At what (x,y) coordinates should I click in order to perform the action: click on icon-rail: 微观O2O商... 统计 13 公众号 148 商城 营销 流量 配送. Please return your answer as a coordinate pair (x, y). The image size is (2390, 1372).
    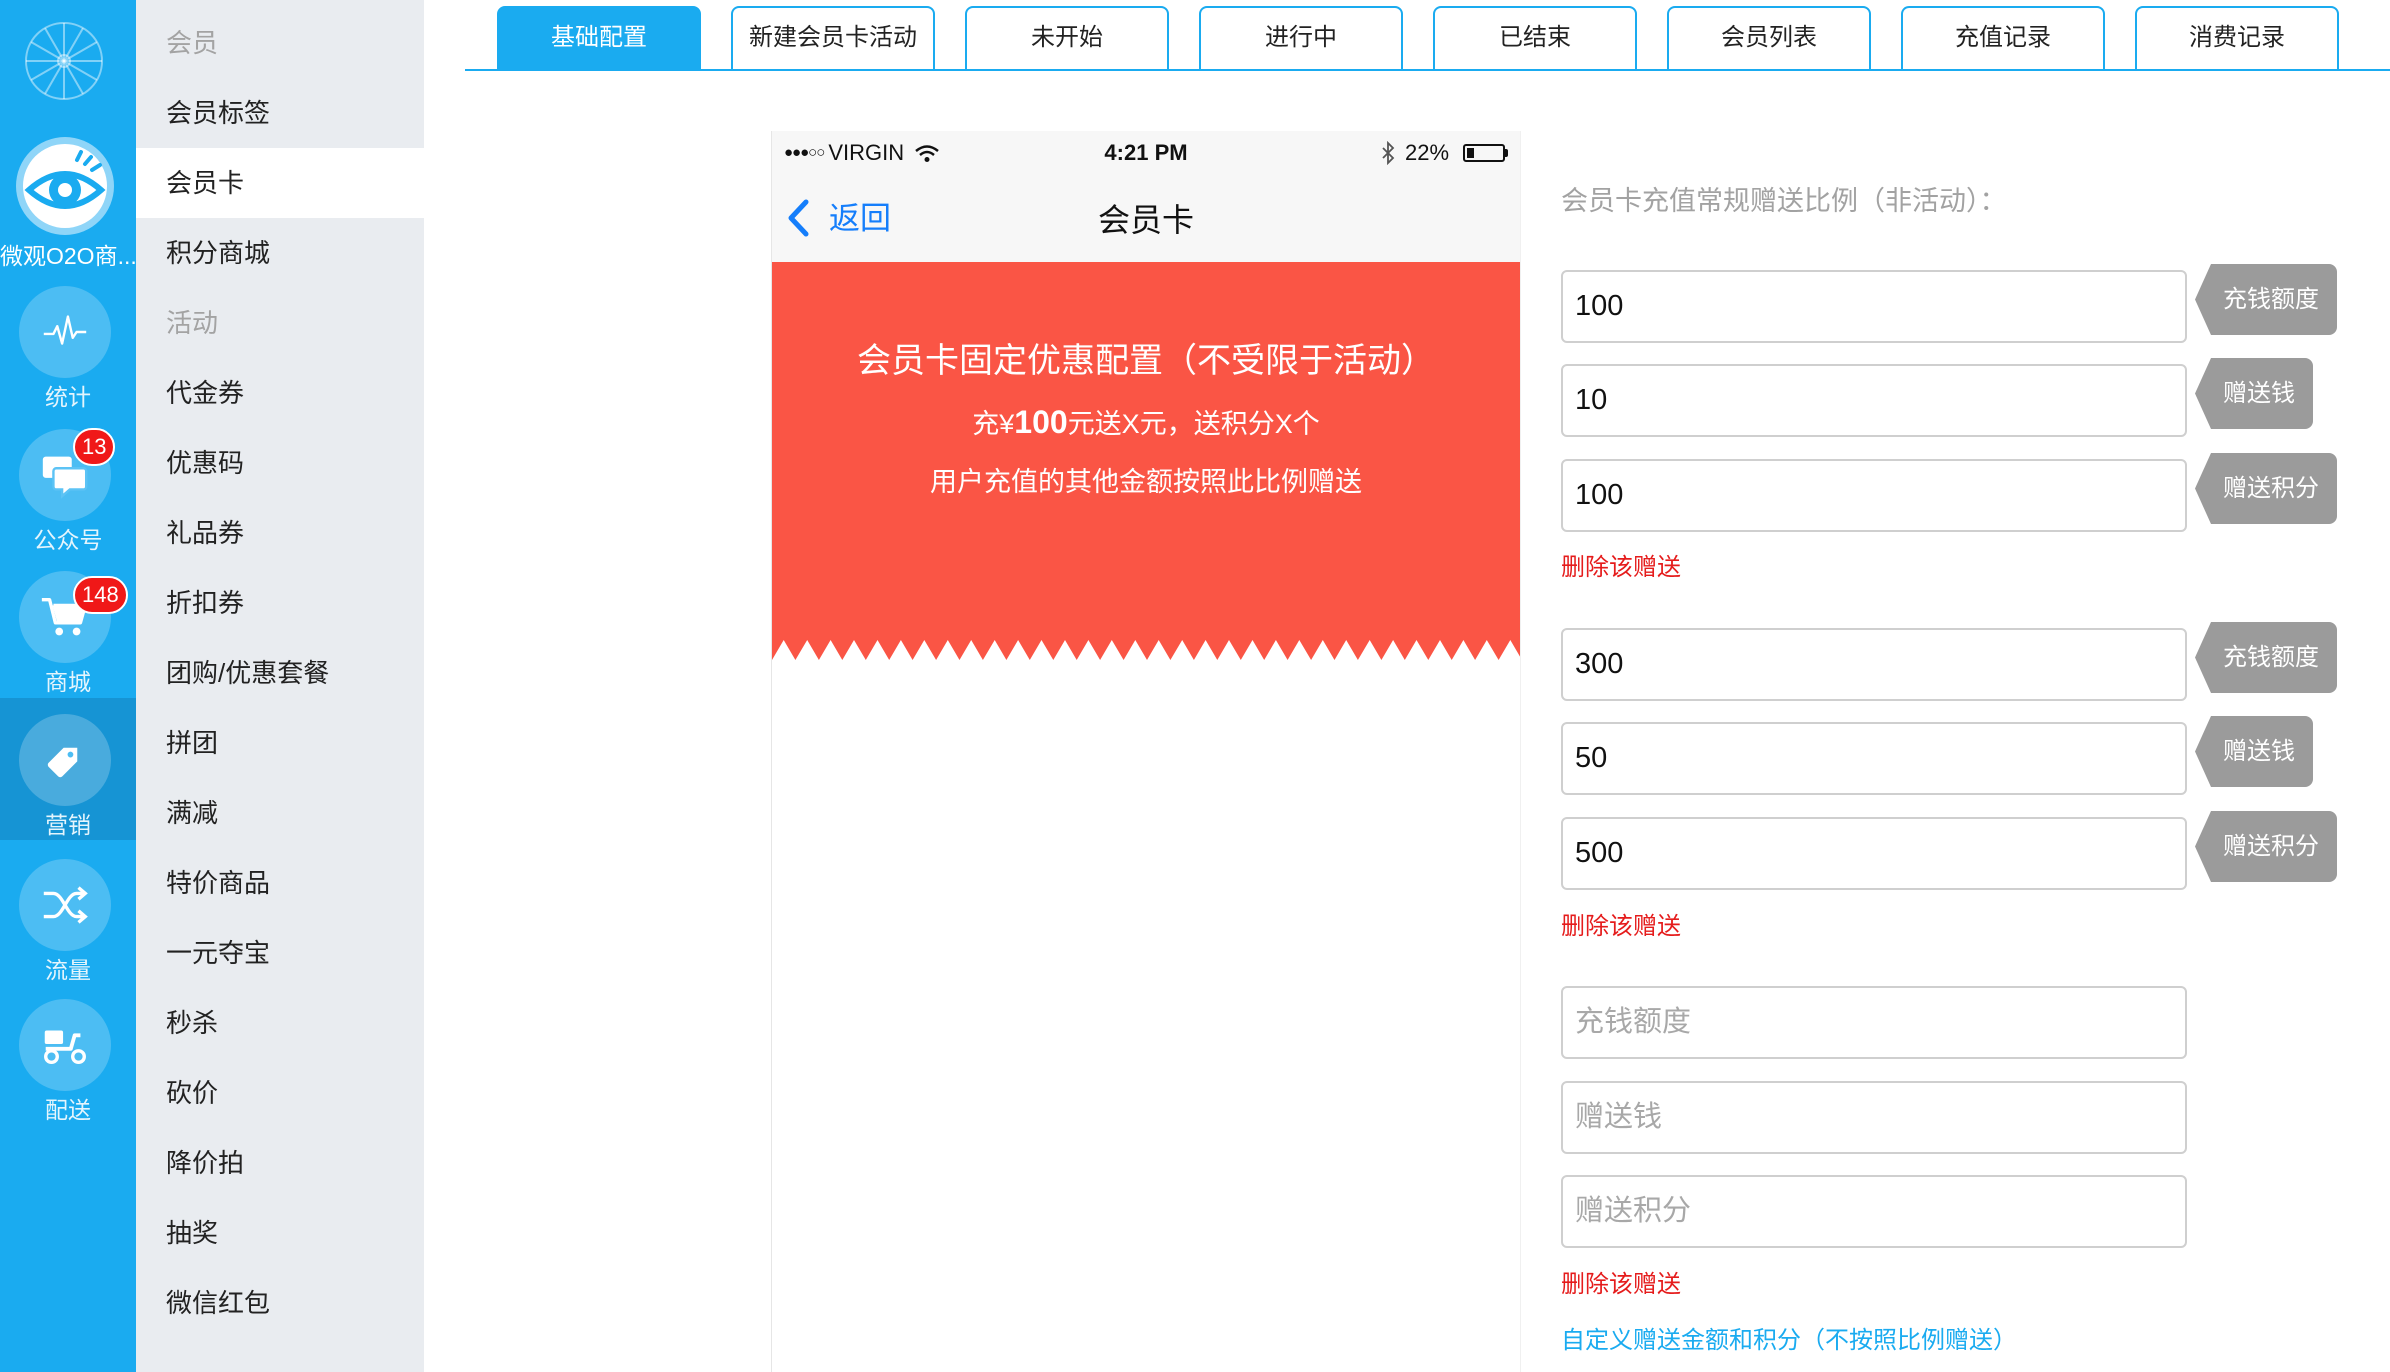
    Looking at the image, I should click on (68, 686).